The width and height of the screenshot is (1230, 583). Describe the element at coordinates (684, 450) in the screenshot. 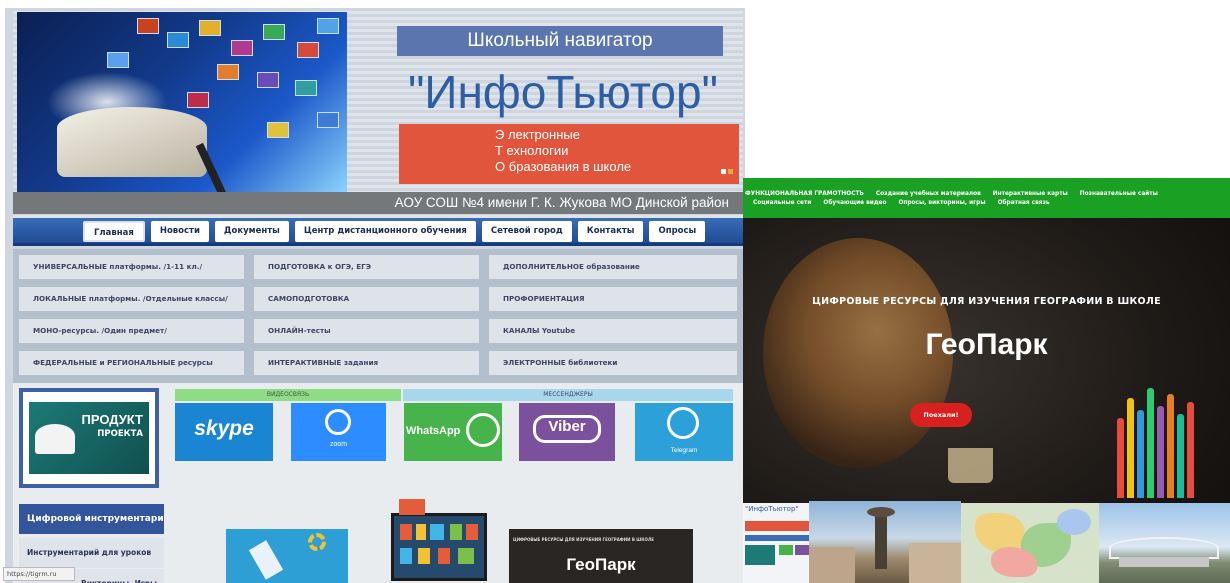

I see `telegram-label: Telegram` at that location.